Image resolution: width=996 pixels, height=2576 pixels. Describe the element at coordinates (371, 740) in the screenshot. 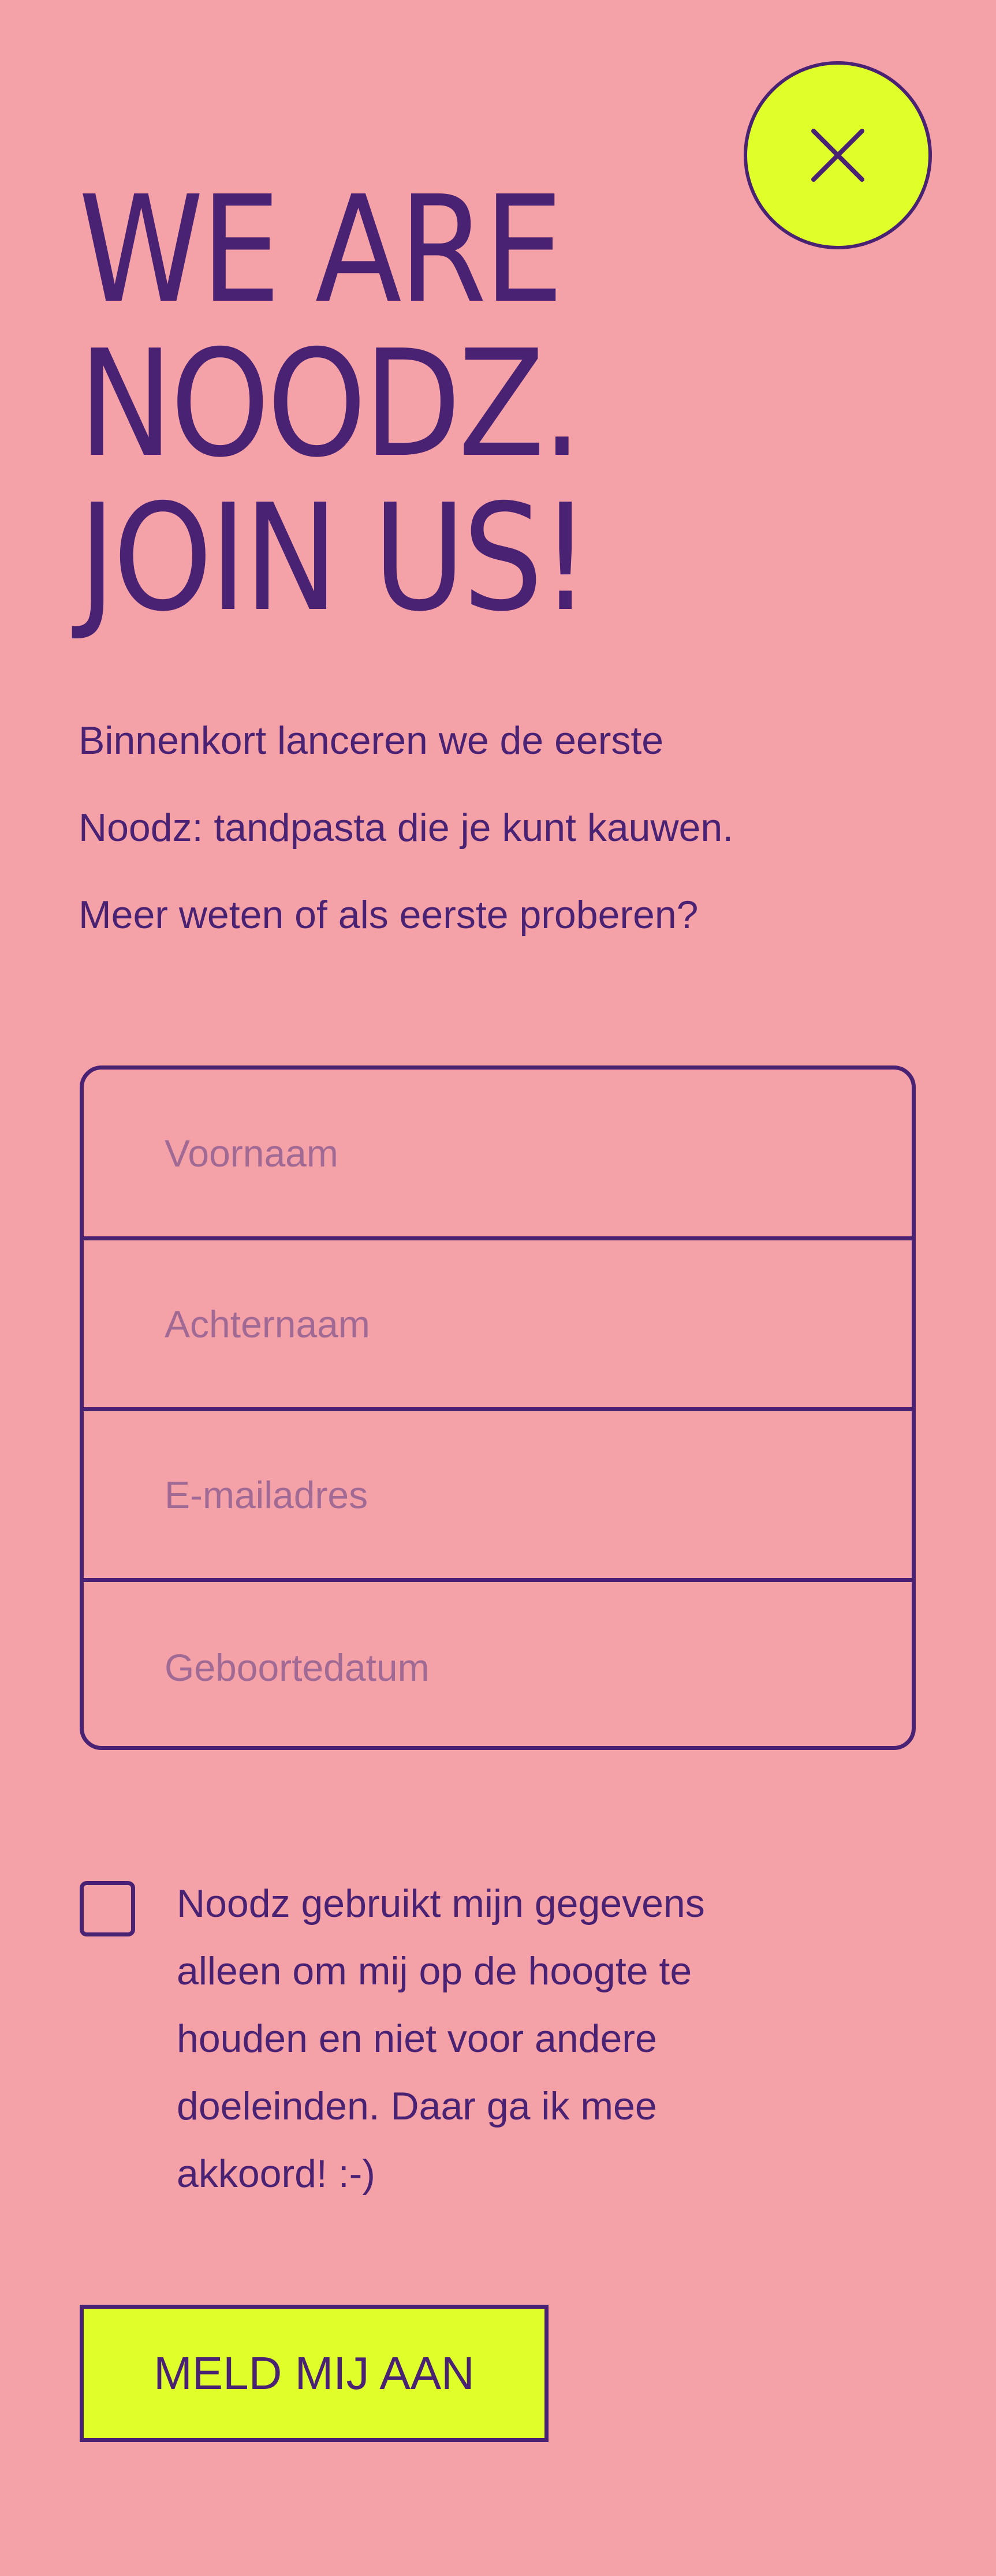

I see `intro-line-1: Binnenkort lanceren we de eerste` at that location.